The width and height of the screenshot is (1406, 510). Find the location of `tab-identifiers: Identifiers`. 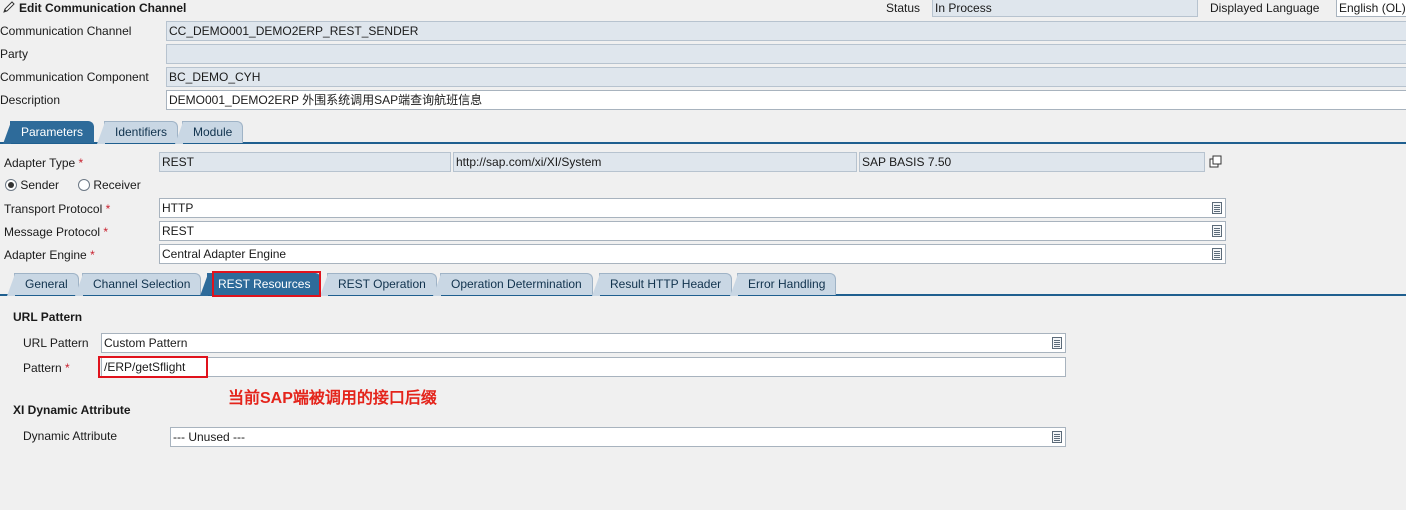

tab-identifiers: Identifiers is located at coordinates (138, 132).